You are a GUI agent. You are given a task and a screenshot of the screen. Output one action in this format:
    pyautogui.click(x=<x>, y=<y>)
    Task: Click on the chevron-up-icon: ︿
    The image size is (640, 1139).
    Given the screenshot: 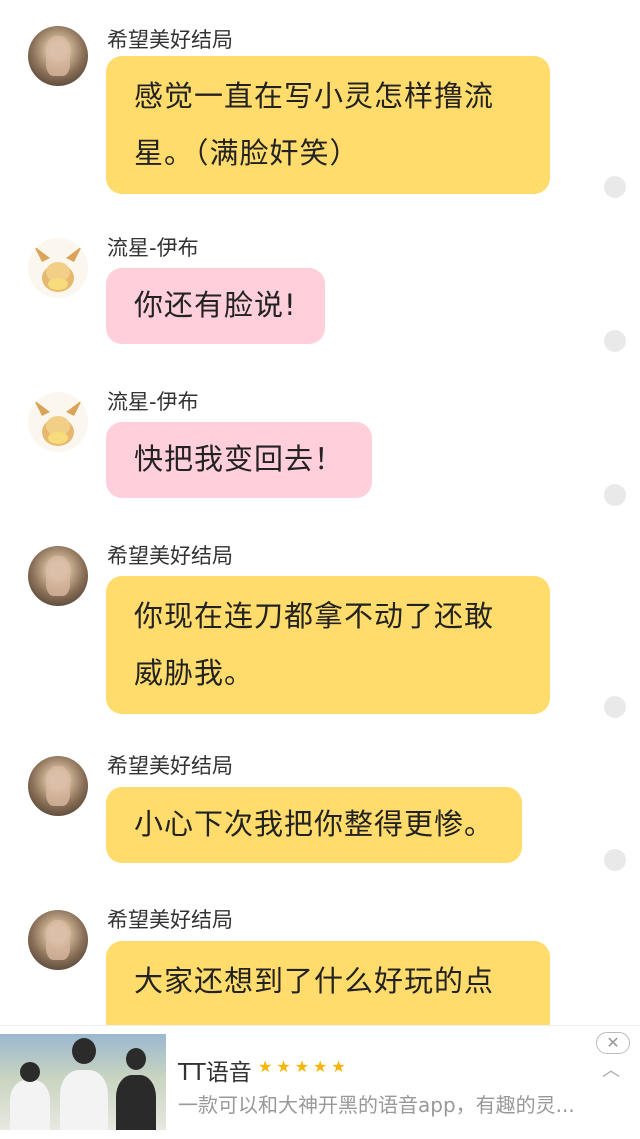 What is the action you would take?
    pyautogui.click(x=611, y=1069)
    